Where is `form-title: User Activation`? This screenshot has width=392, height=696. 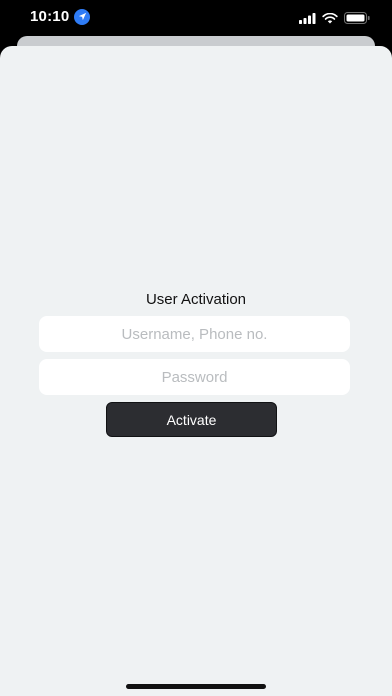 form-title: User Activation is located at coordinates (196, 299).